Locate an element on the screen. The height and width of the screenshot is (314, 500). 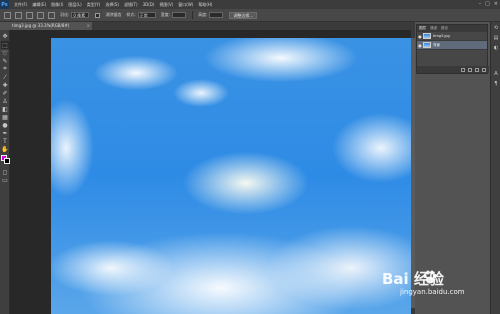
new-selection-icon is located at coordinates (18, 15).